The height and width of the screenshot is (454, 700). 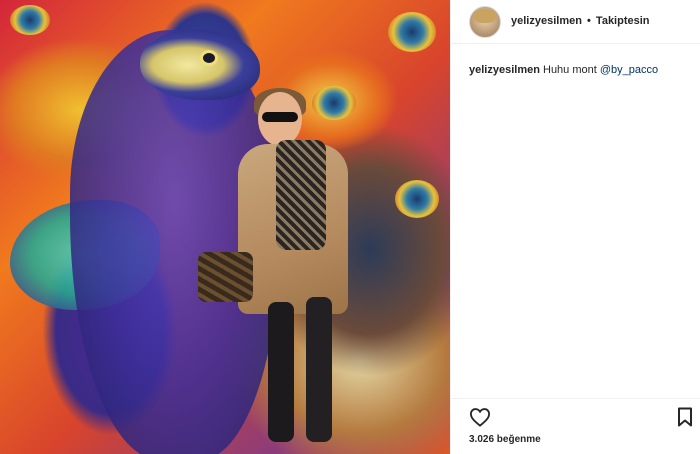 What do you see at coordinates (570, 70) in the screenshot?
I see `caption-text: Huhu mont` at bounding box center [570, 70].